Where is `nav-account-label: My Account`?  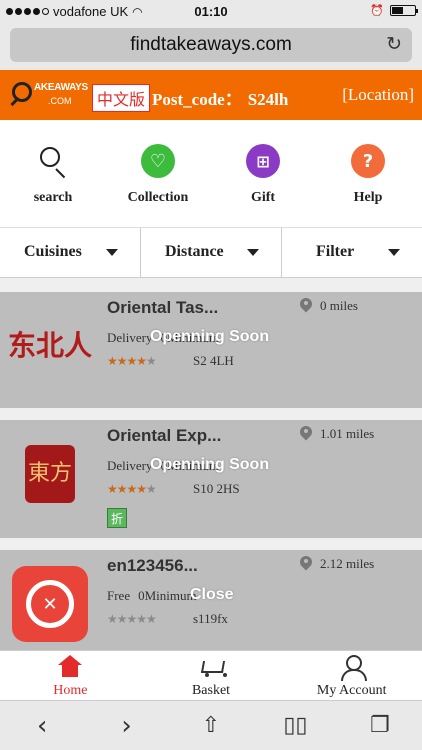 nav-account-label: My Account is located at coordinates (351, 690).